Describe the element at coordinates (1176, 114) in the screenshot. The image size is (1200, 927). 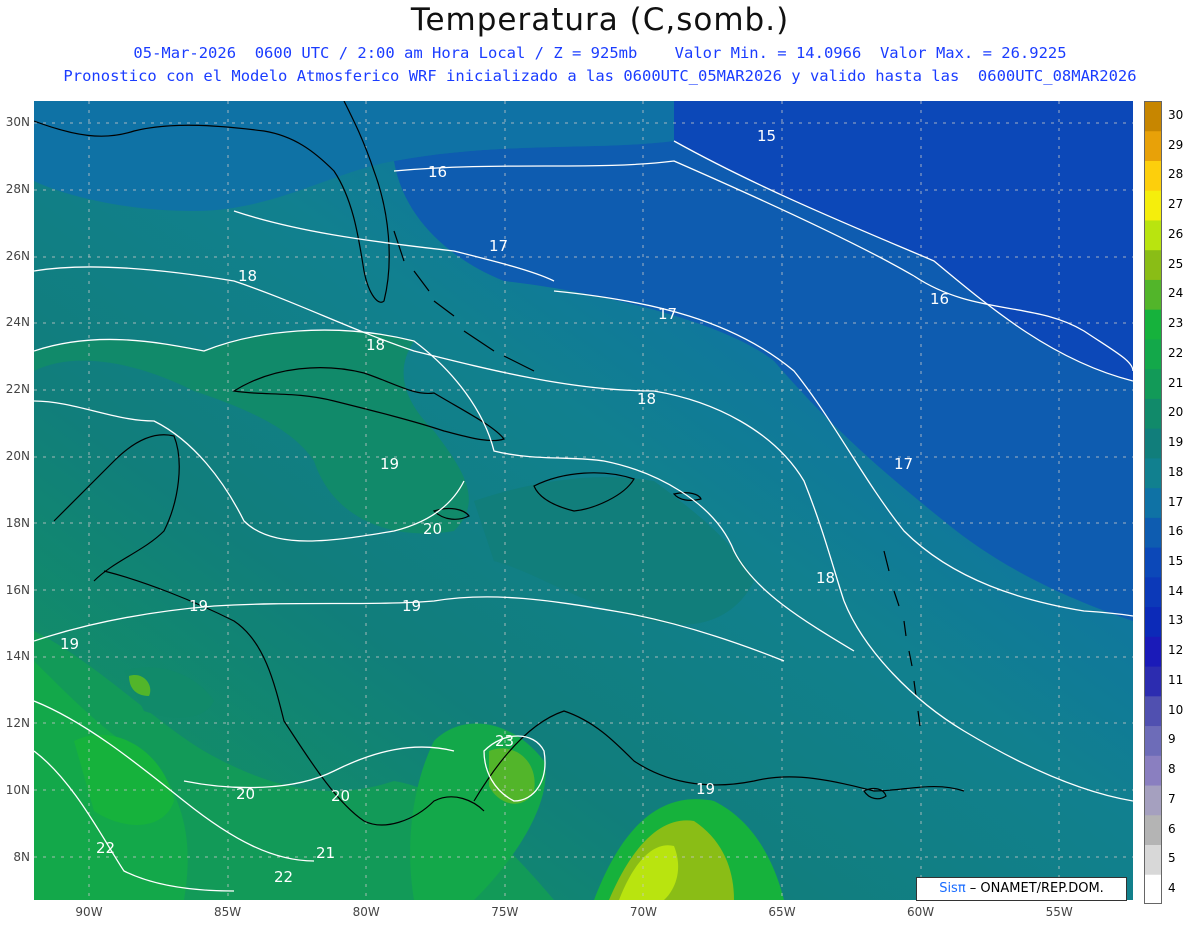
I see `colorbar-tick-label: 30` at that location.